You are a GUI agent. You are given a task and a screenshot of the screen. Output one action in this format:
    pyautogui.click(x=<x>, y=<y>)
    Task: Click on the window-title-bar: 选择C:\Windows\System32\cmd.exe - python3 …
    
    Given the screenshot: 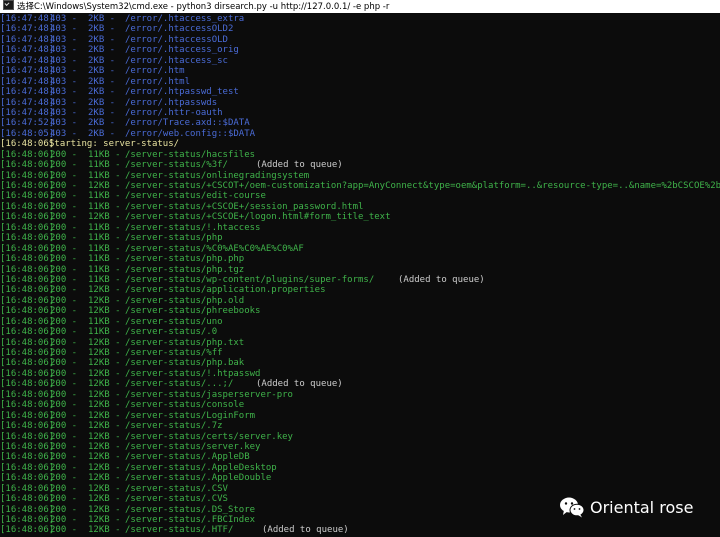 What is the action you would take?
    pyautogui.click(x=360, y=6)
    